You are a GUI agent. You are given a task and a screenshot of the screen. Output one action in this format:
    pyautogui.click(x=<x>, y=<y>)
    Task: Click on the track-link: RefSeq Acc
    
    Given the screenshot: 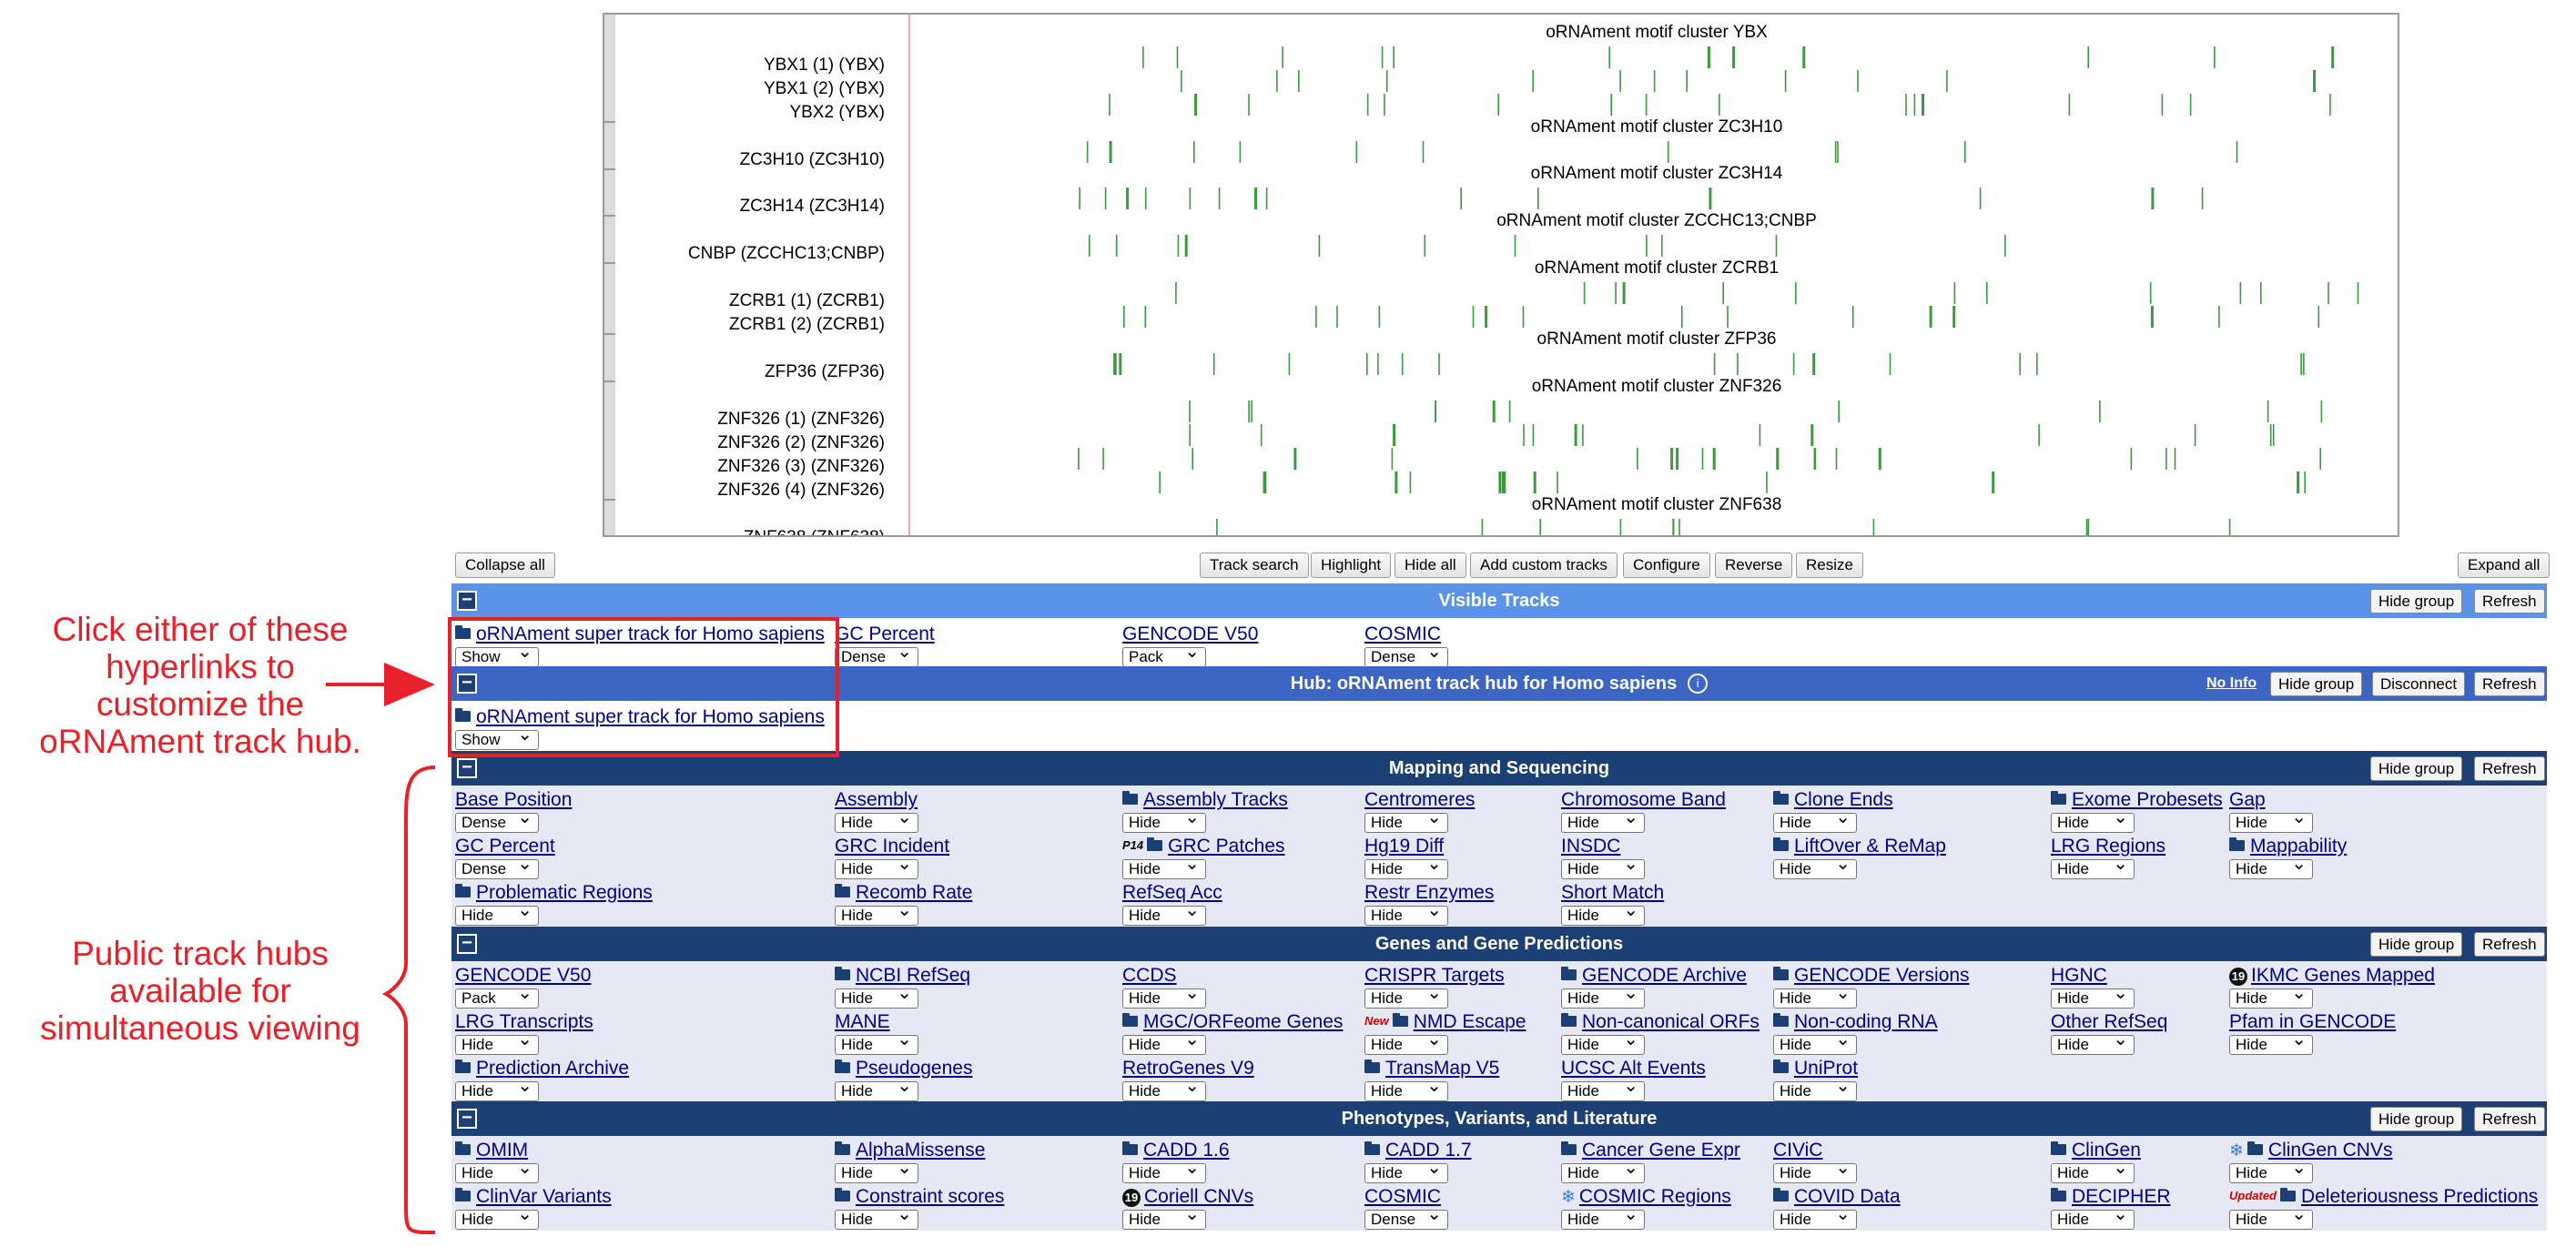 What is the action you would take?
    pyautogui.click(x=1172, y=892)
    